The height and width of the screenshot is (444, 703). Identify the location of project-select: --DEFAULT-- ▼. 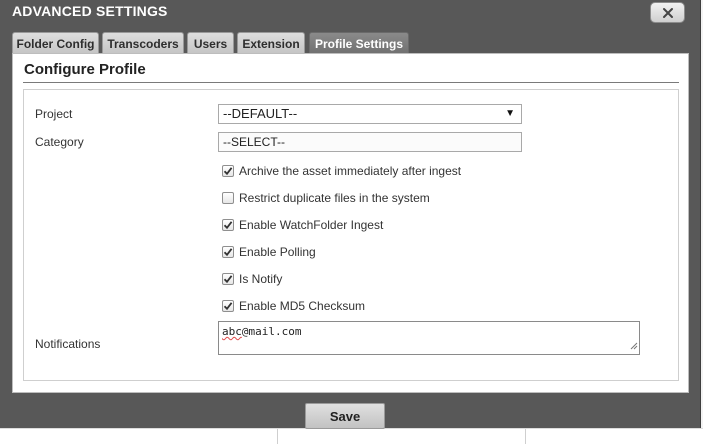
(370, 114).